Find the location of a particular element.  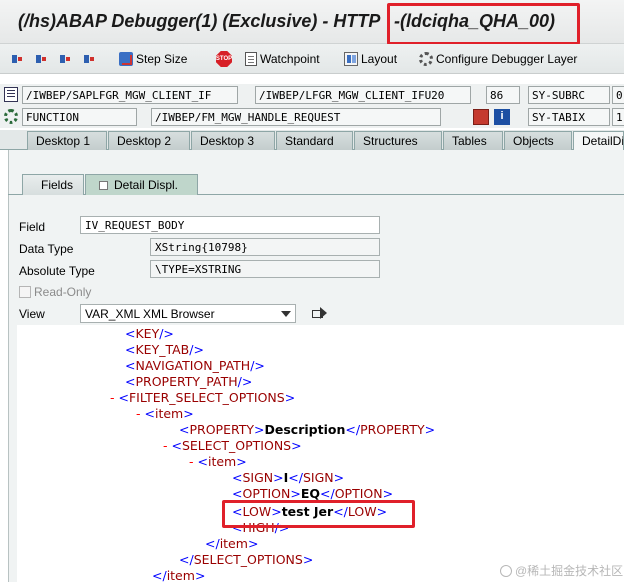

single-step-button is located at coordinates (17, 59).